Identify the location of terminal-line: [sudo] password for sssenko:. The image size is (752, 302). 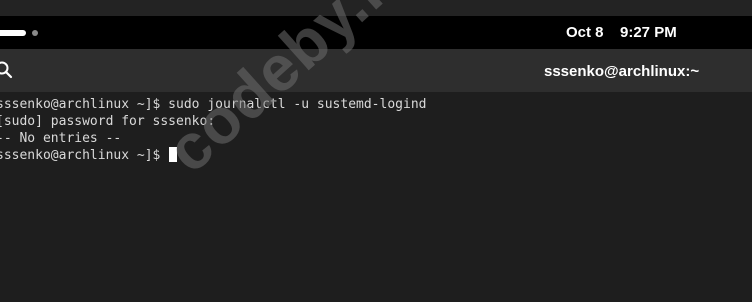
(108, 121).